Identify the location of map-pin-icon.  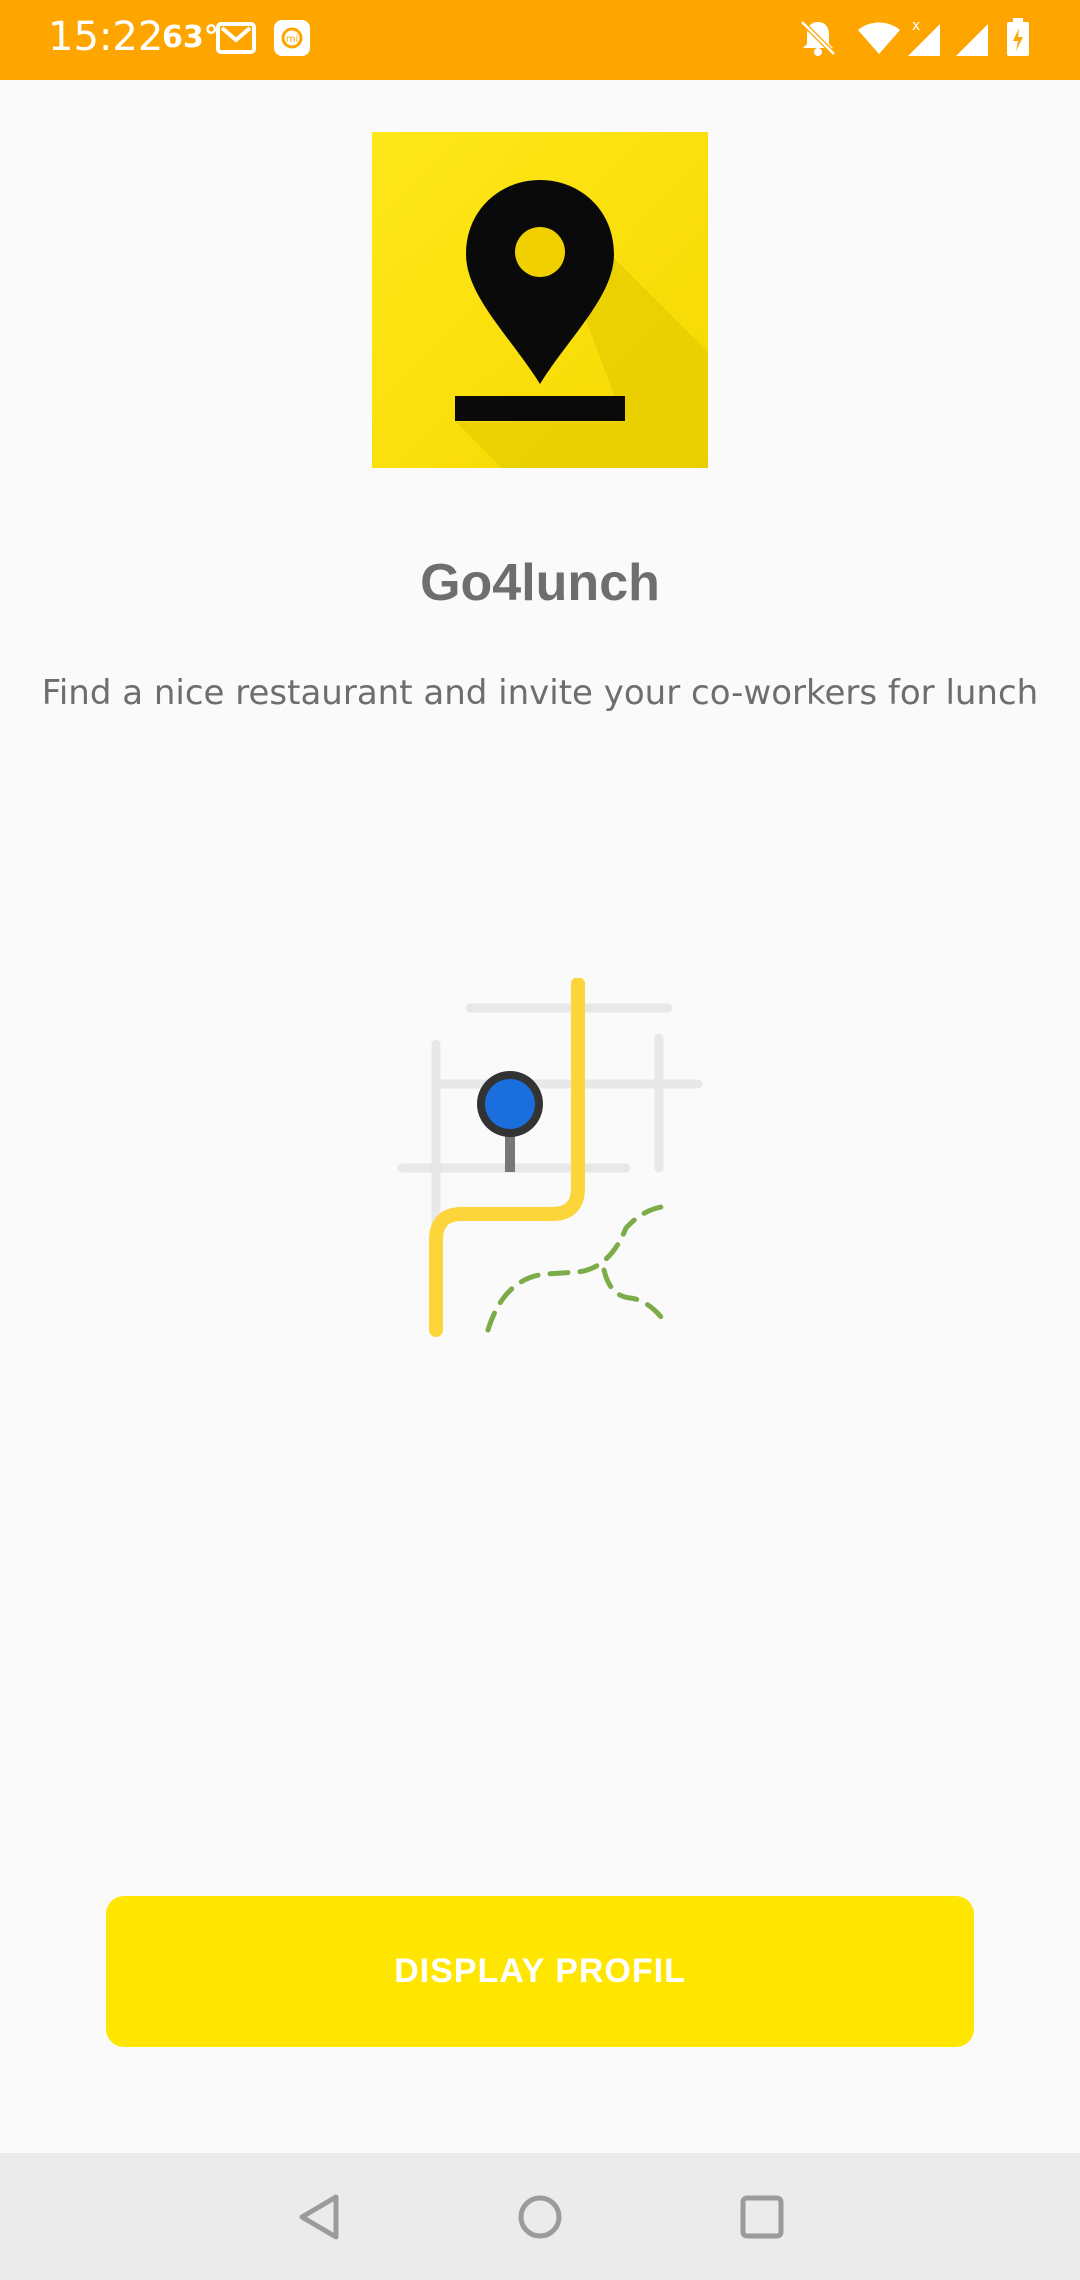
(540, 300).